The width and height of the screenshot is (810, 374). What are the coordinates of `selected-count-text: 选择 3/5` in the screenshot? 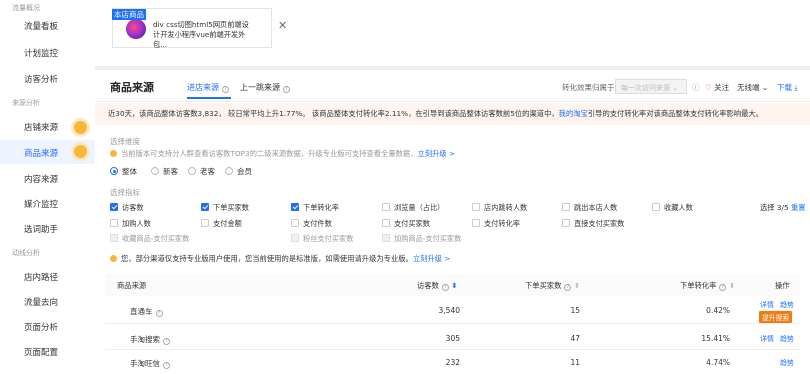 It's located at (774, 207).